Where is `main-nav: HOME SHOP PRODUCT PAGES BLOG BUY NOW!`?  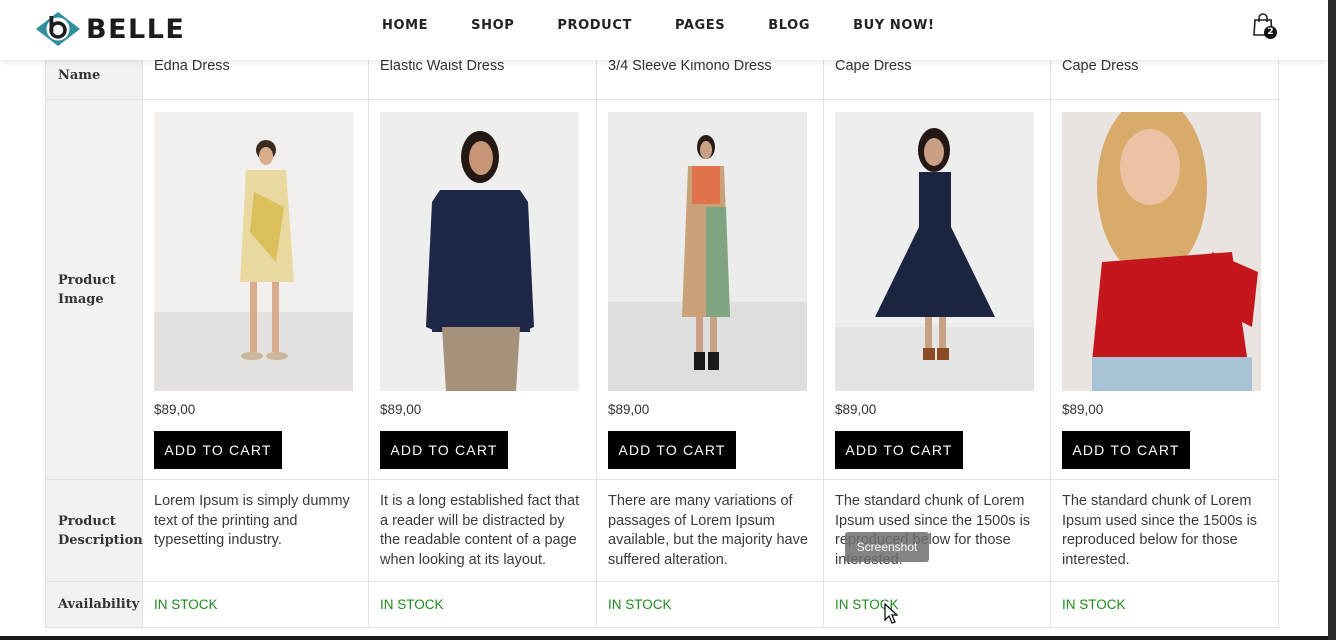 main-nav: HOME SHOP PRODUCT PAGES BLOG BUY NOW! is located at coordinates (680, 25).